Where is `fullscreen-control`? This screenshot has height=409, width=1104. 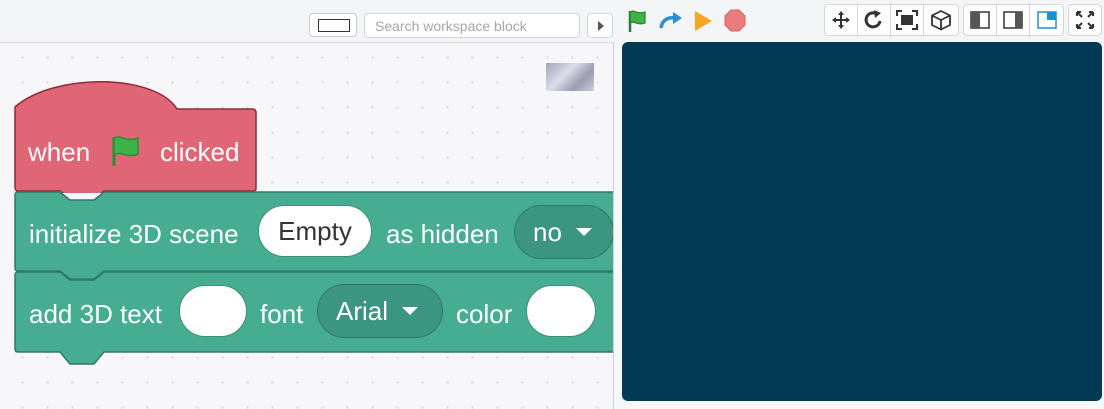 fullscreen-control is located at coordinates (1085, 20).